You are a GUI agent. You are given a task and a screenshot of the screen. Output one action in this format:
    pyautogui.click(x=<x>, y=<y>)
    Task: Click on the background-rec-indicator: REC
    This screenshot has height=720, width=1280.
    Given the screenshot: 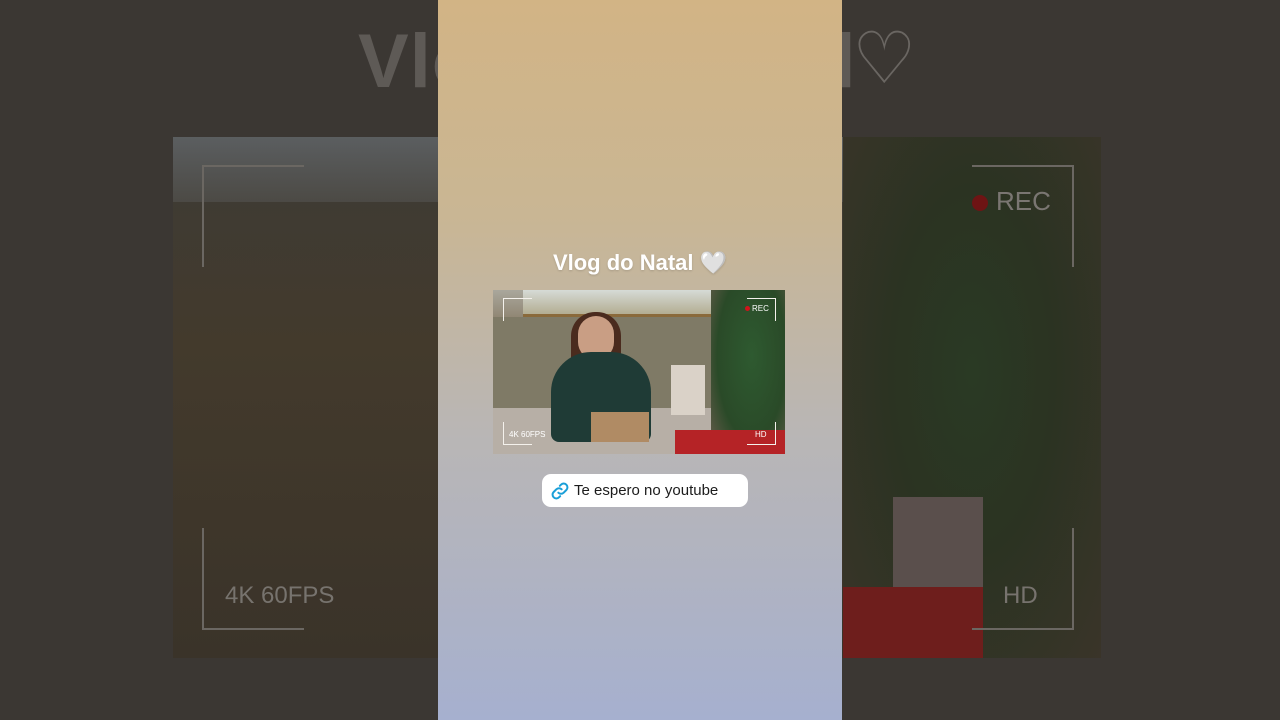 What is the action you would take?
    pyautogui.click(x=1011, y=201)
    